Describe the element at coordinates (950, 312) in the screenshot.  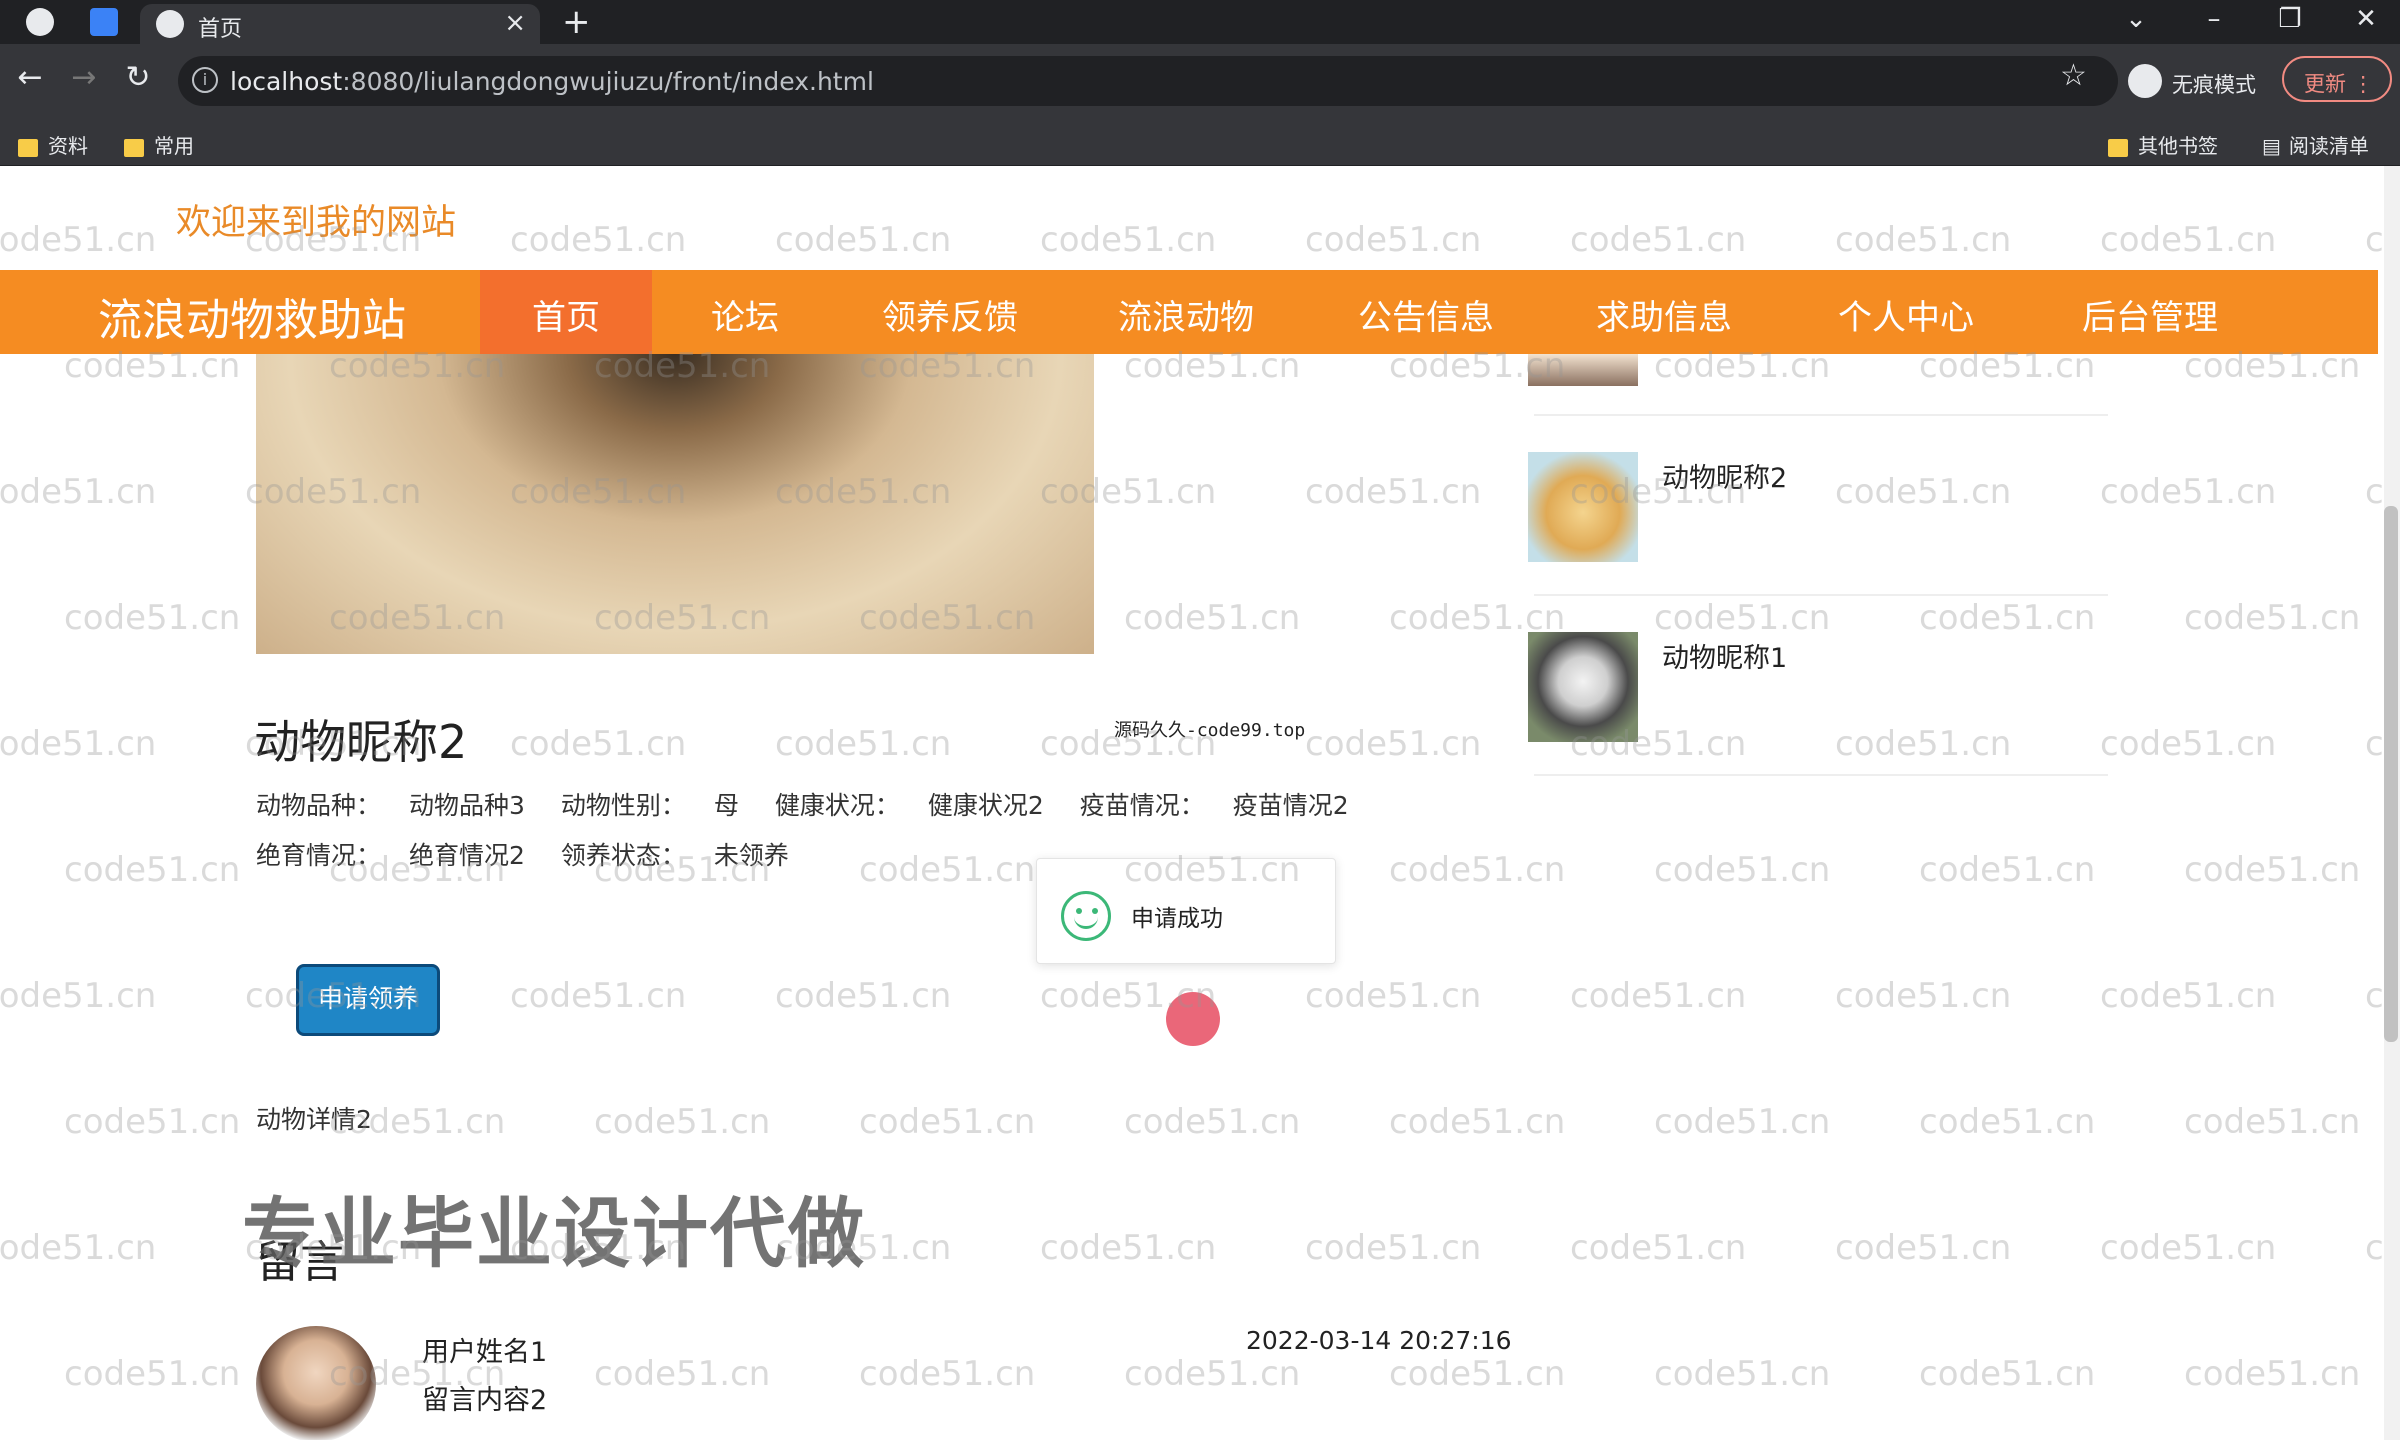
I see `nav-adopt-feedback: 领养反馈` at that location.